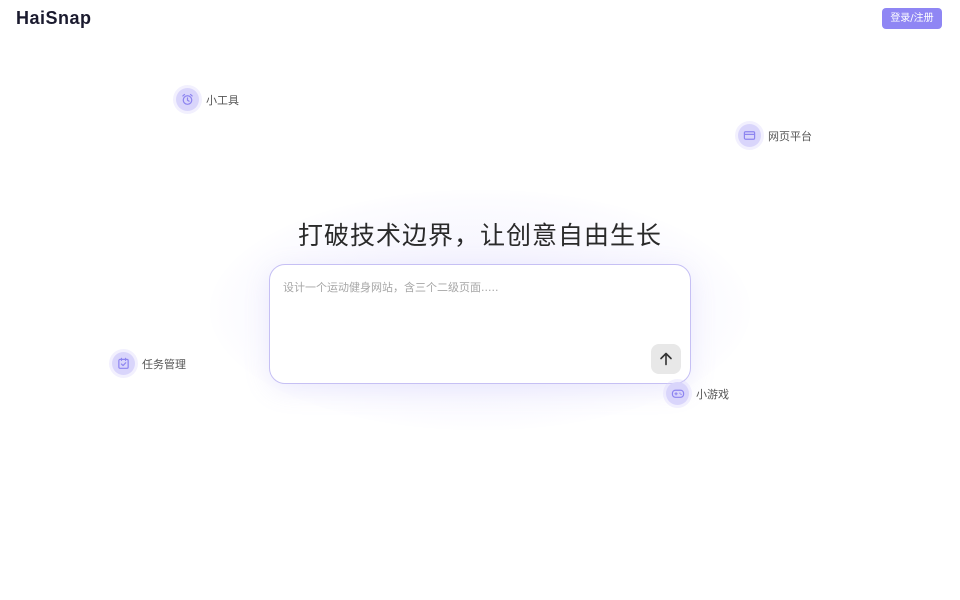  Describe the element at coordinates (187, 99) in the screenshot. I see `alarm-clock-icon` at that location.